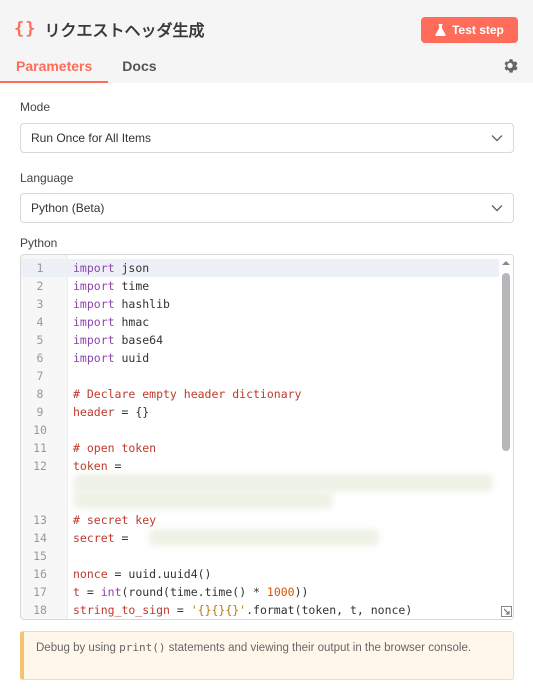  I want to click on flask-icon, so click(440, 30).